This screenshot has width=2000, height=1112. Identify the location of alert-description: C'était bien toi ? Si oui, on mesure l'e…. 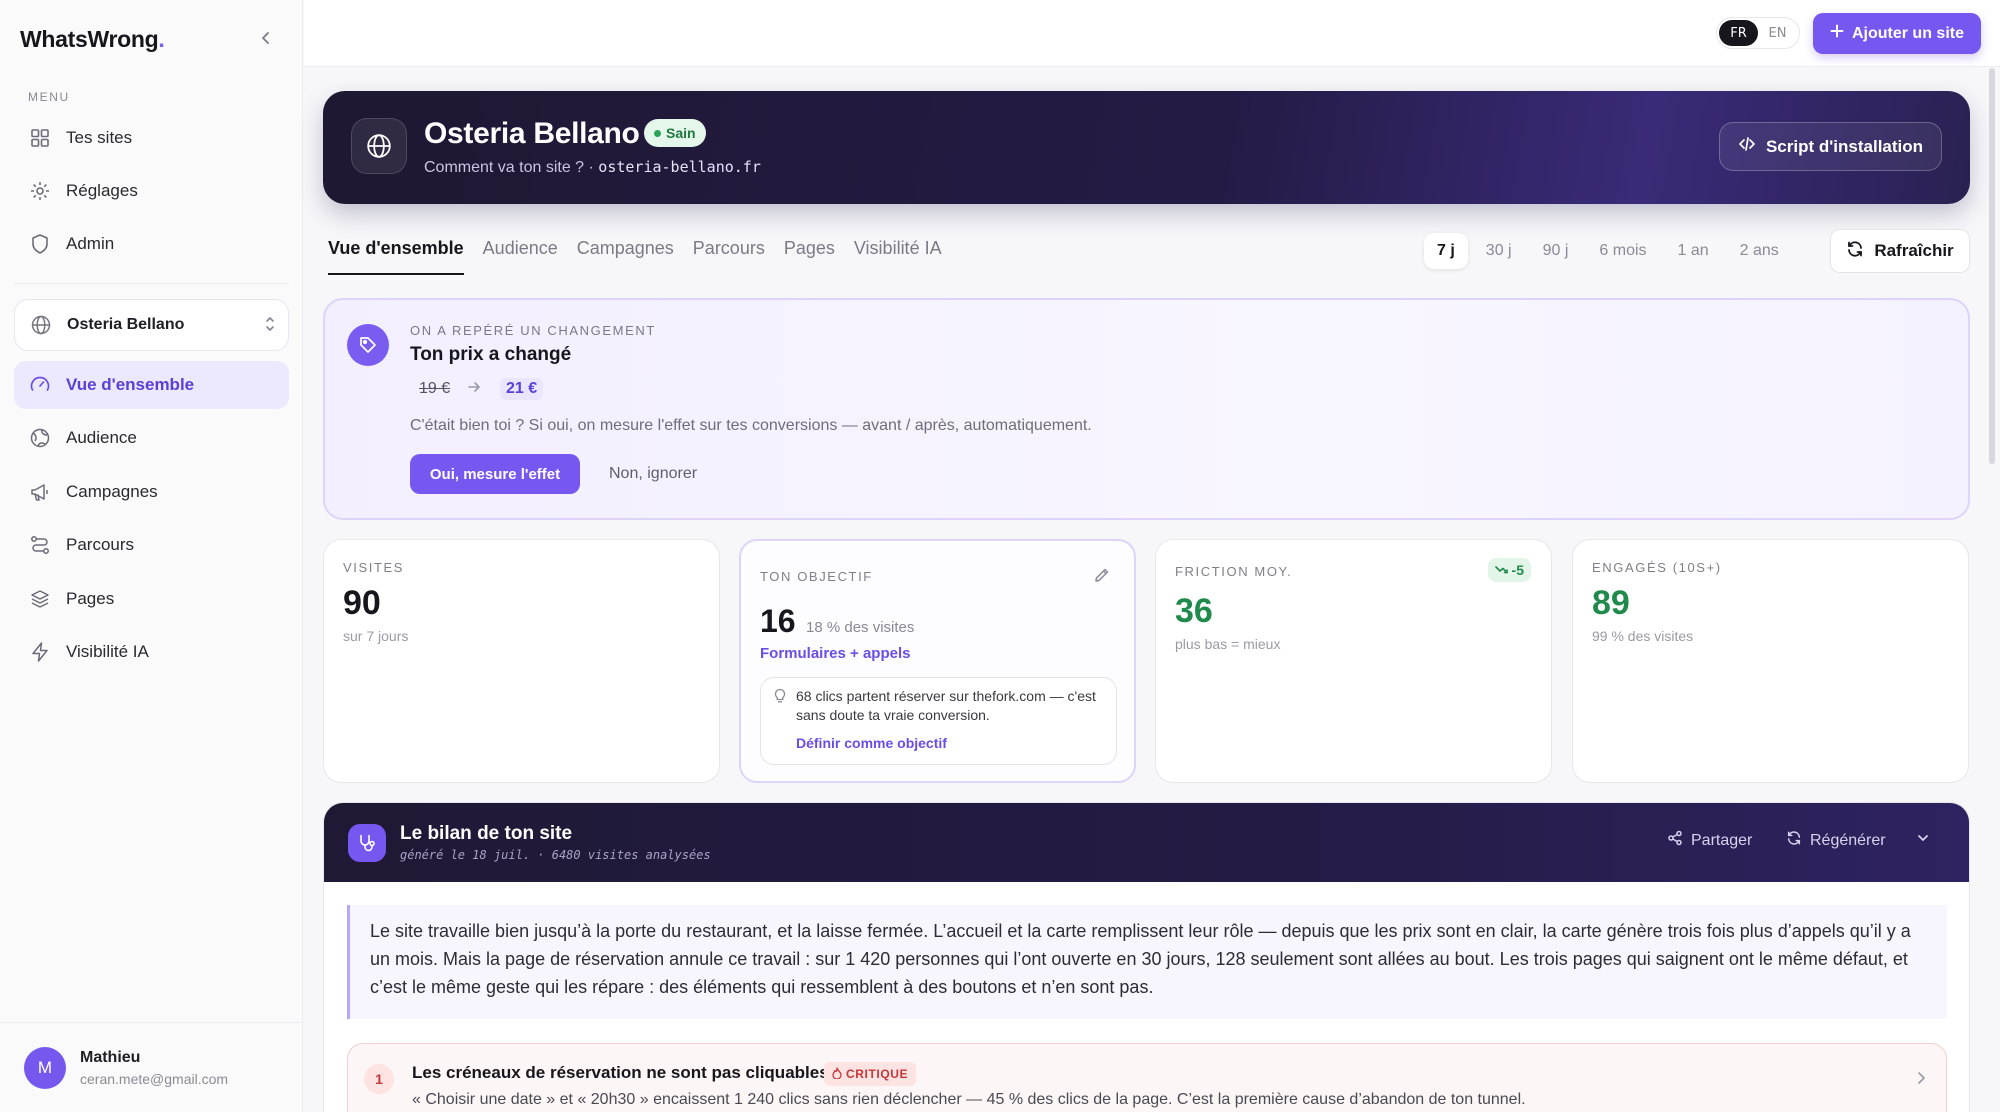
(751, 425).